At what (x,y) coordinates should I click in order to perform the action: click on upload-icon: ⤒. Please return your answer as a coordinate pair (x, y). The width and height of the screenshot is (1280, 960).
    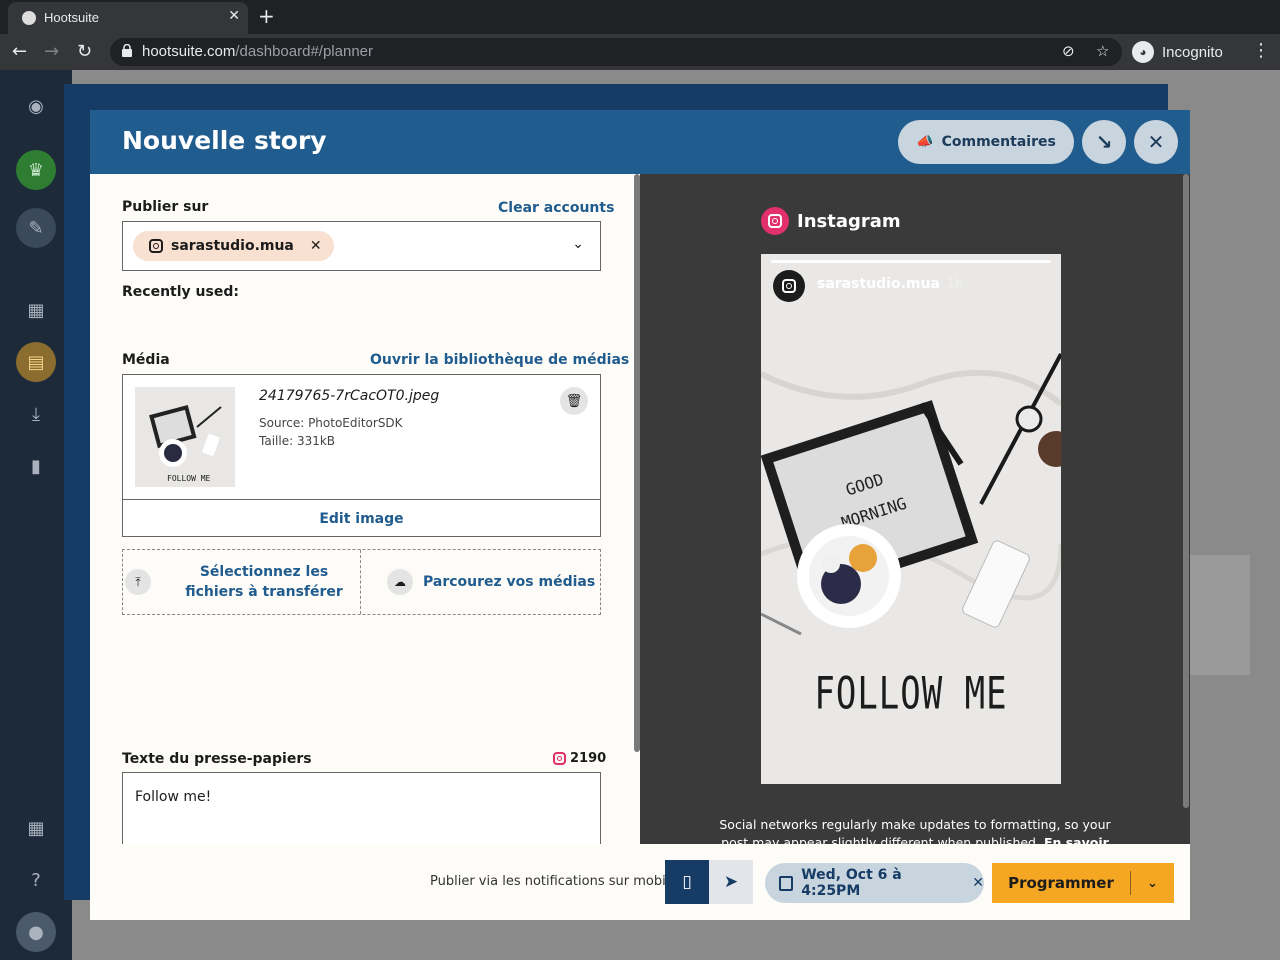
    Looking at the image, I should click on (138, 582).